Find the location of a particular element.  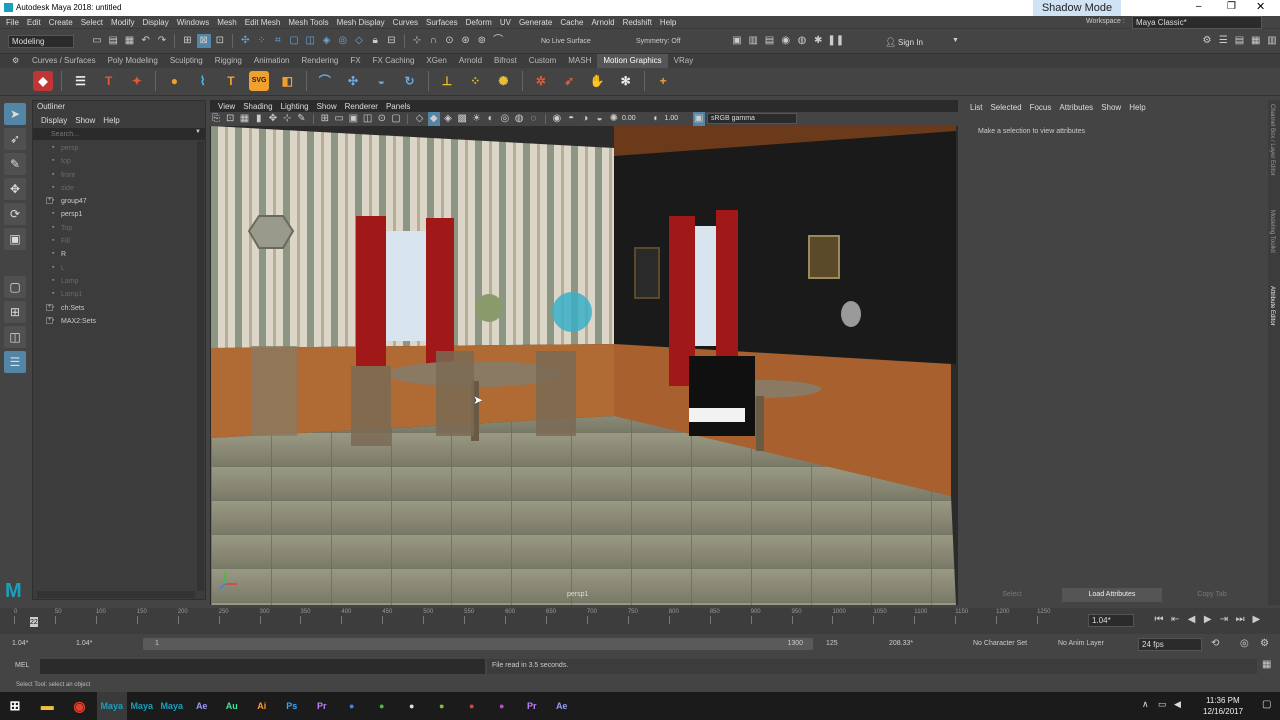

field-chart-icon: ⊙ is located at coordinates (382, 119).